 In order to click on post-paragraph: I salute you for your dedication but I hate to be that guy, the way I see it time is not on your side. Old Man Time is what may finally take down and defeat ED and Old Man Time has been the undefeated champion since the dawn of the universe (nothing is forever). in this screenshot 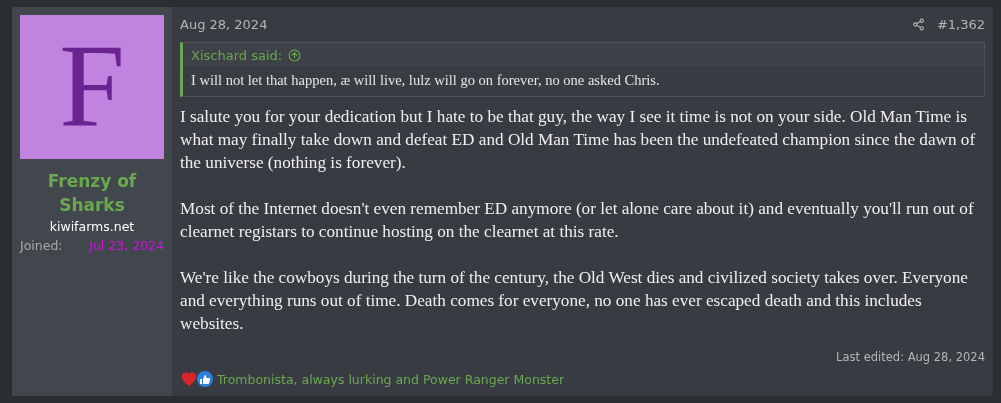, I will do `click(578, 140)`.